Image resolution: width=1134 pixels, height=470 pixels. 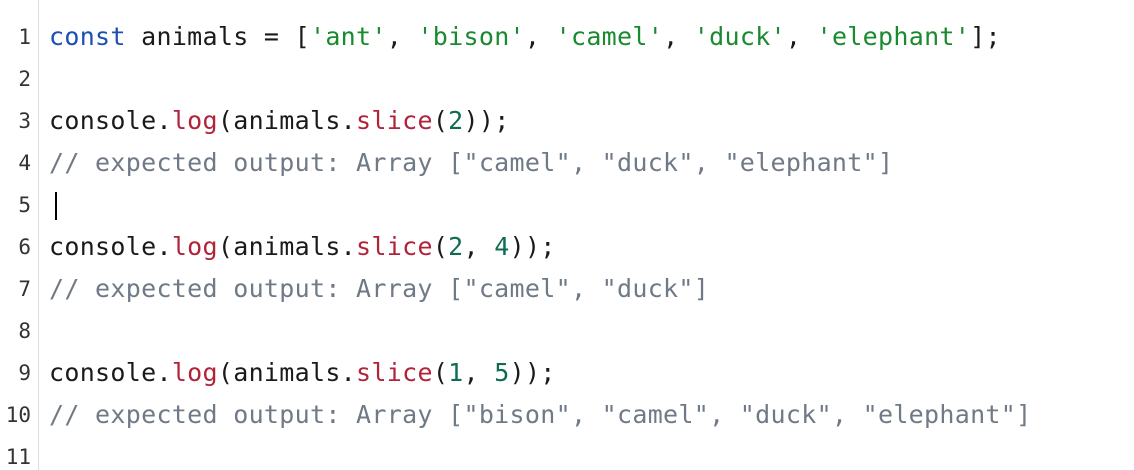 What do you see at coordinates (502, 372) in the screenshot?
I see `token-number: 5` at bounding box center [502, 372].